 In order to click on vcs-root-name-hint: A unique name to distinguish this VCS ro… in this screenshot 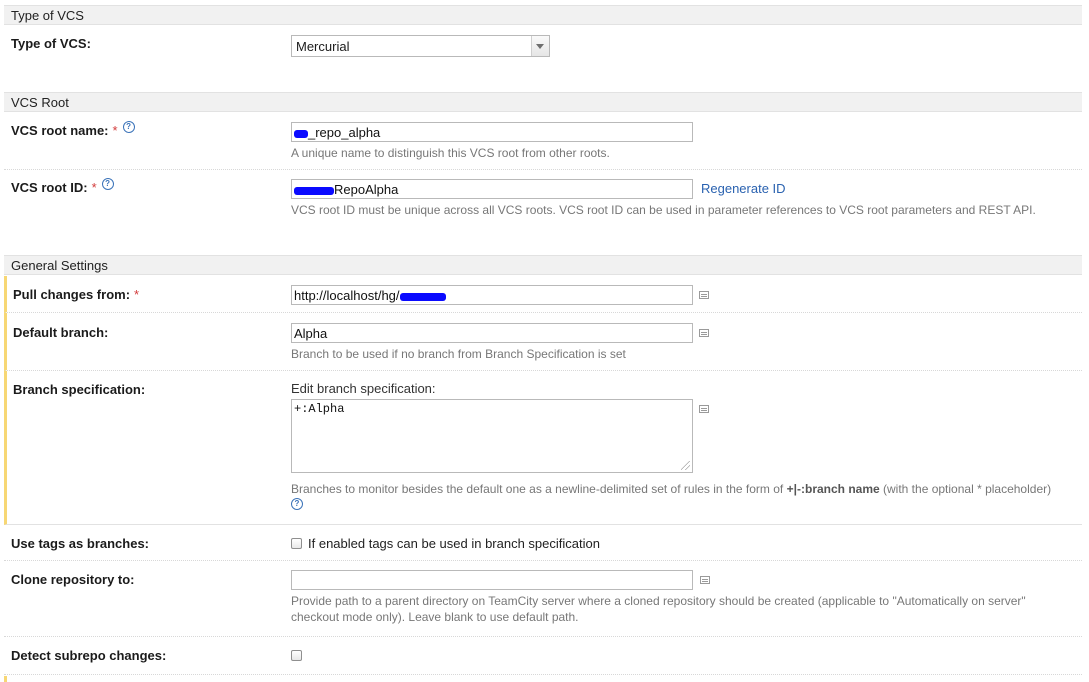, I will do `click(450, 153)`.